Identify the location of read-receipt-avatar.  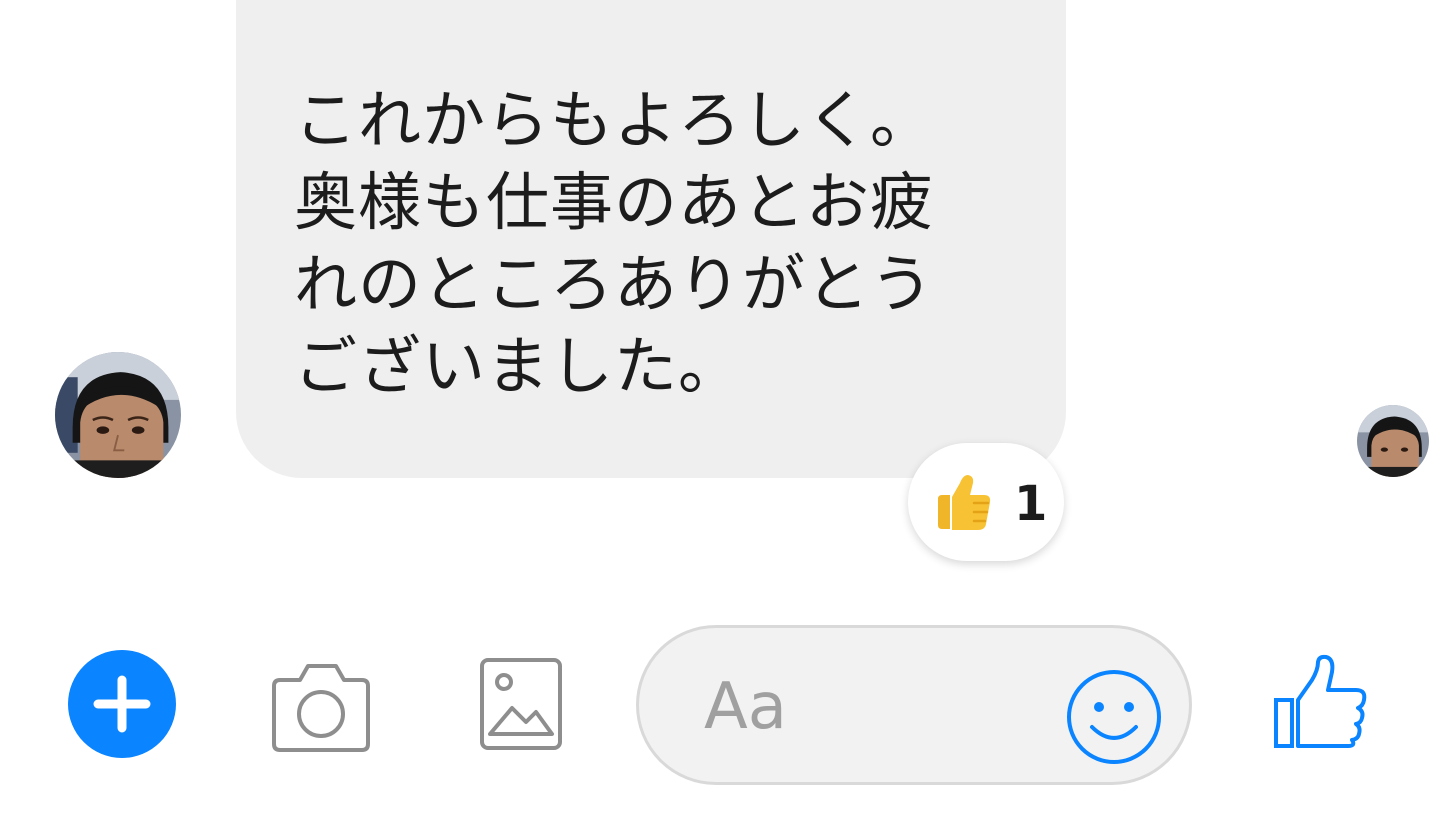
(1393, 441).